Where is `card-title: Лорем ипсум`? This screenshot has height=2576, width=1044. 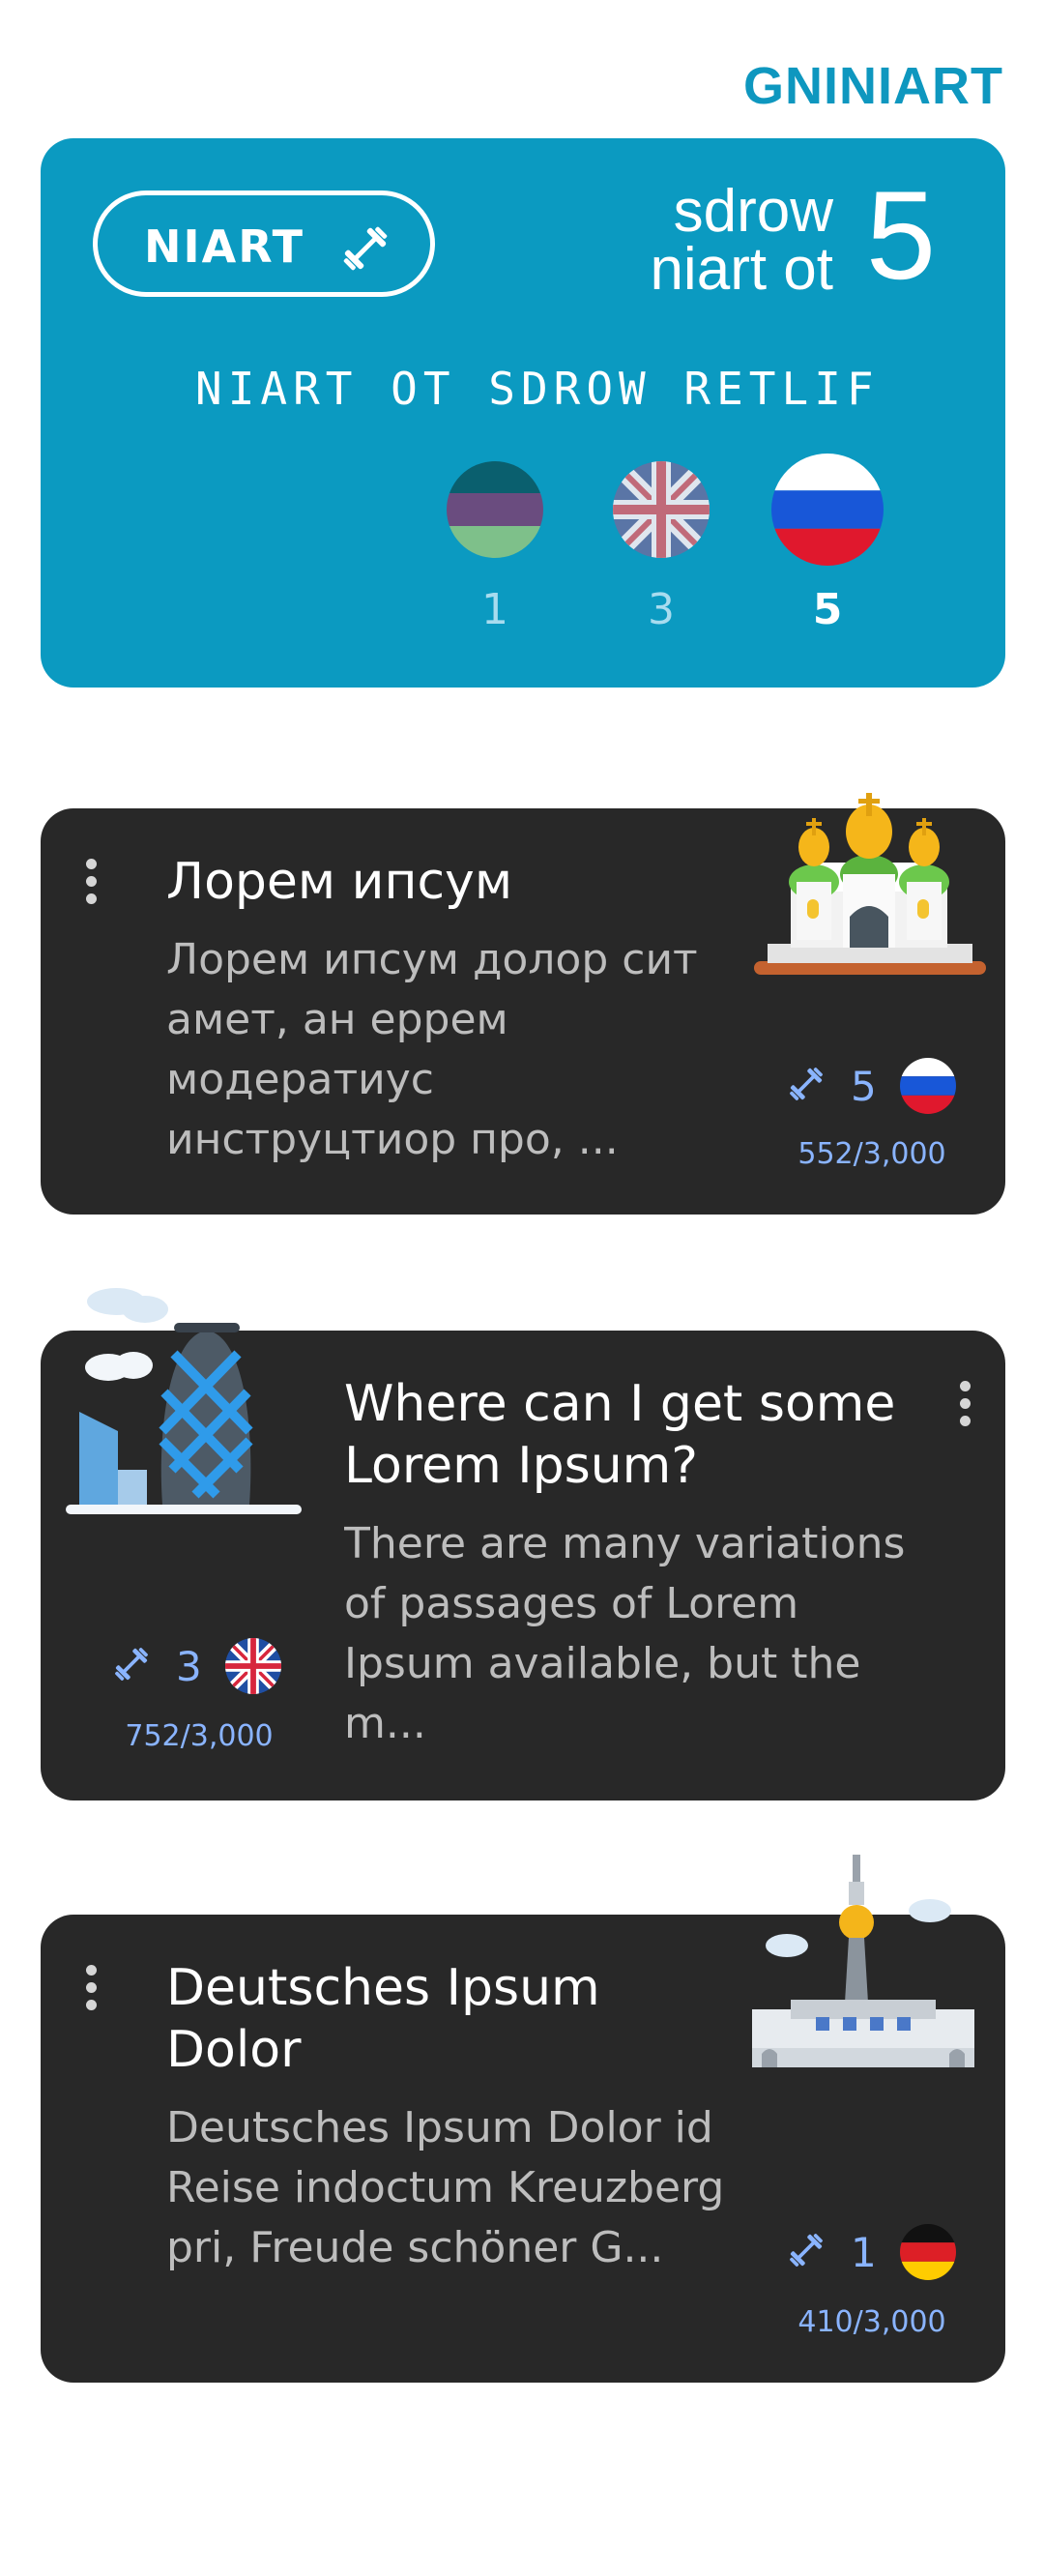
card-title: Лорем ипсум is located at coordinates (340, 882).